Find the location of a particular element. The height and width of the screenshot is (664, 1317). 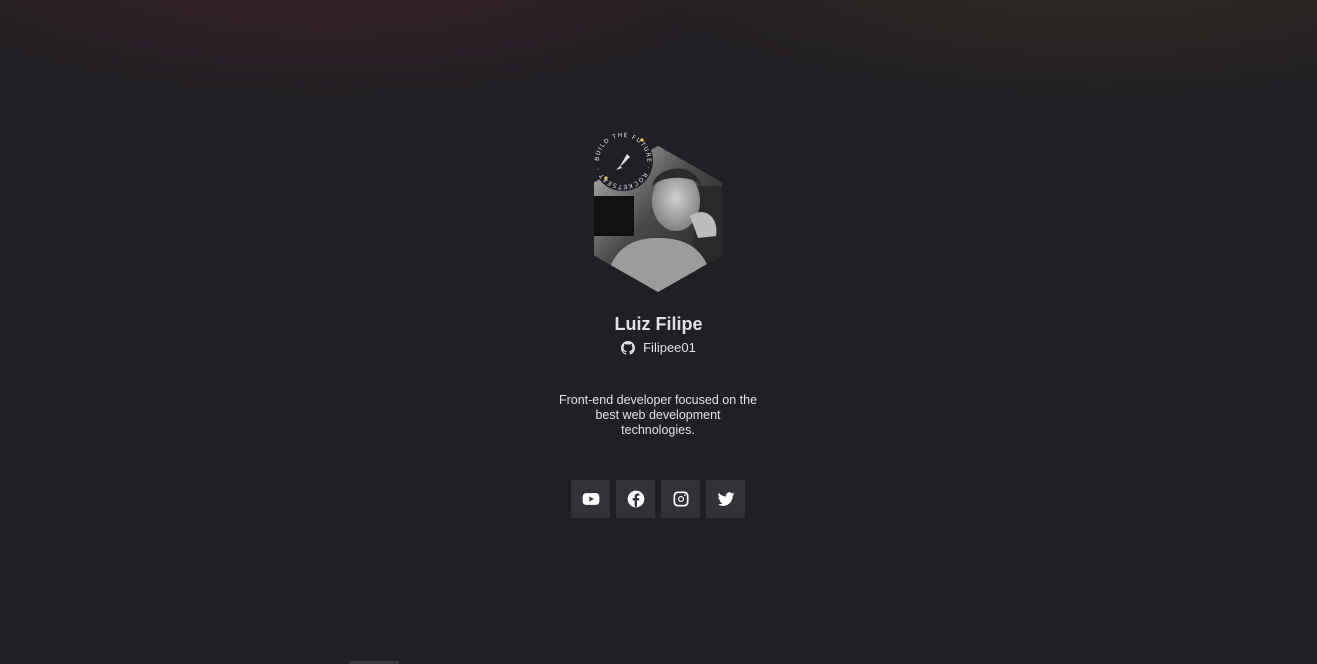

youtube-button is located at coordinates (590, 499).